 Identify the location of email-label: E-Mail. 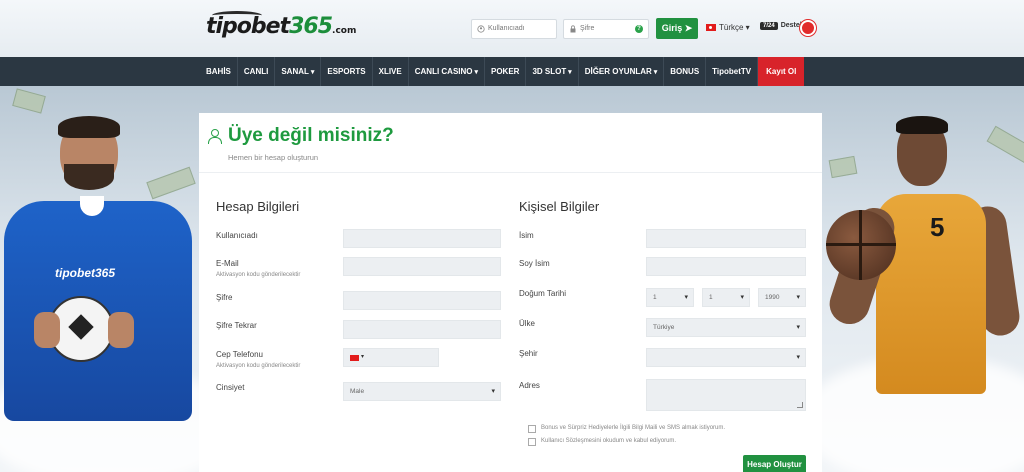
(227, 263).